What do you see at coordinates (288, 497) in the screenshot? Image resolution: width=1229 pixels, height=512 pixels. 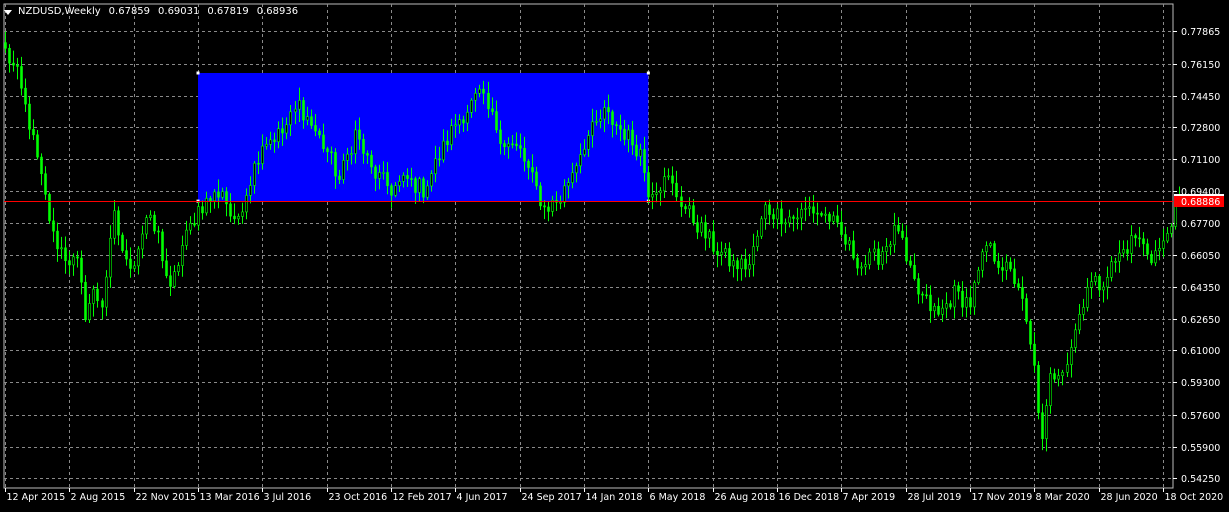 I see `x-tick-label: 3 Jul 2016` at bounding box center [288, 497].